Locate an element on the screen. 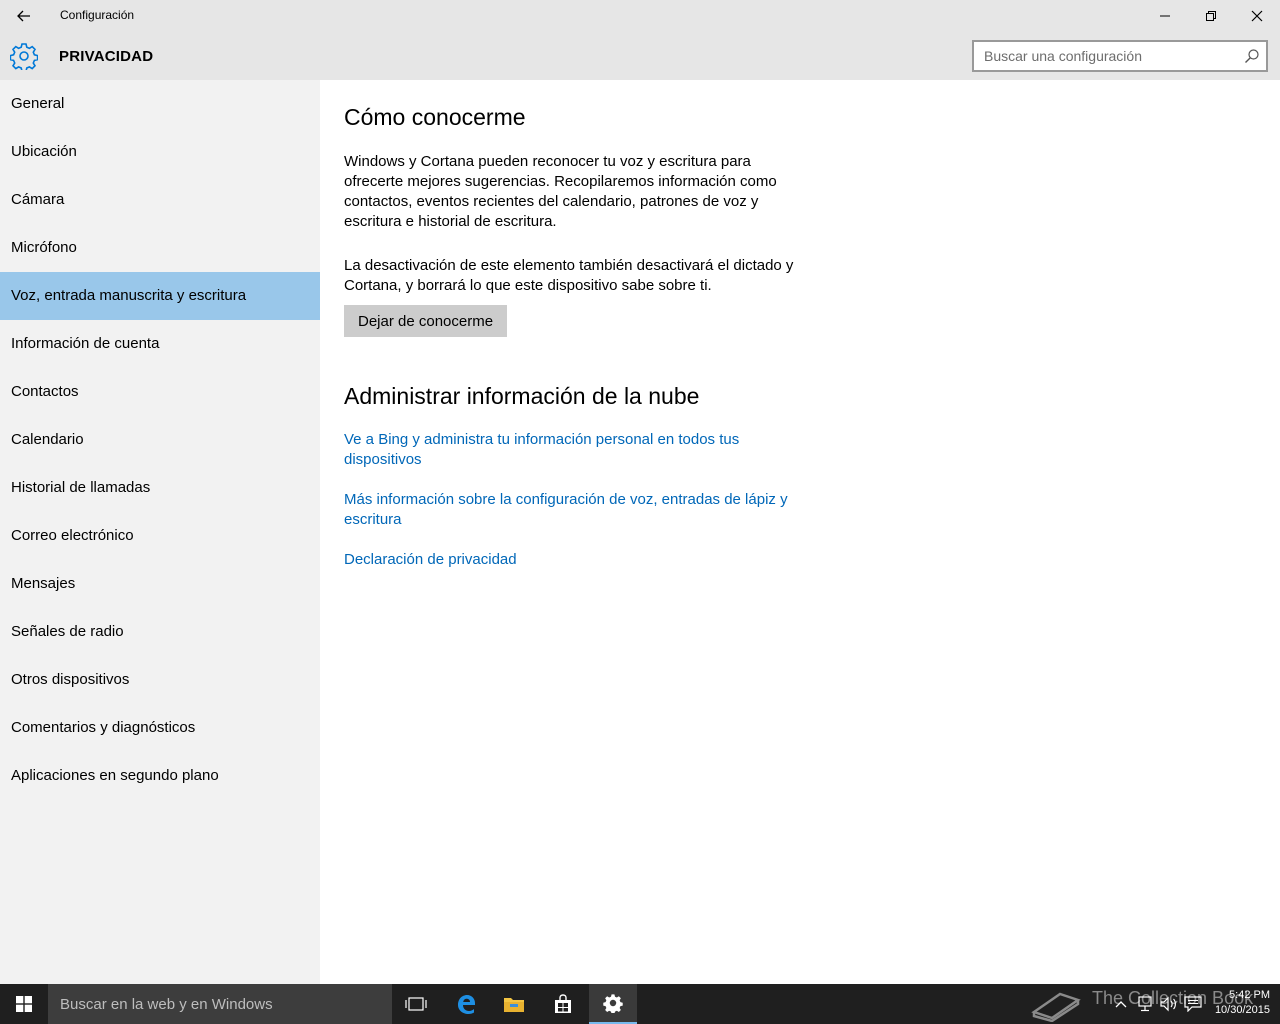 The image size is (1280, 1024). start-button is located at coordinates (24, 1004).